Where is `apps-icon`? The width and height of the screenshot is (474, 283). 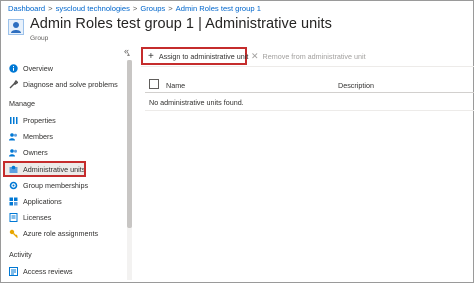
apps-icon is located at coordinates (13, 201).